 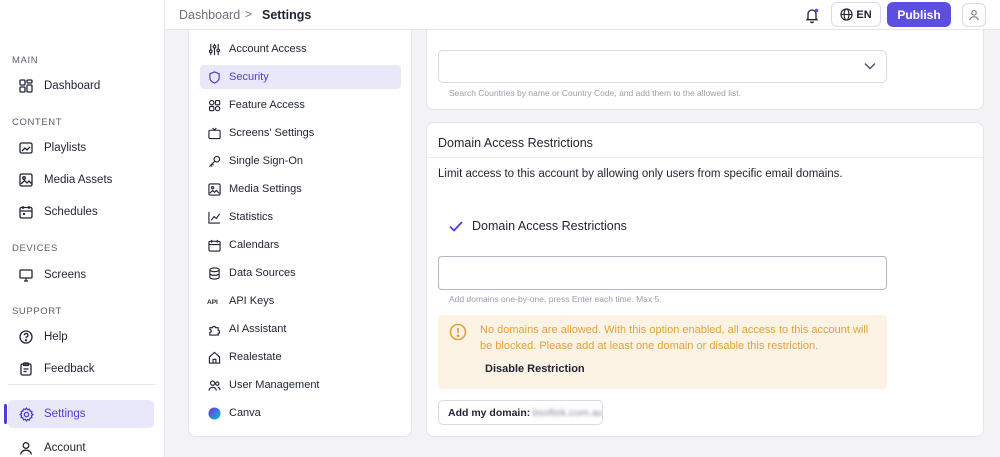 What do you see at coordinates (26, 337) in the screenshot?
I see `help-circle-icon` at bounding box center [26, 337].